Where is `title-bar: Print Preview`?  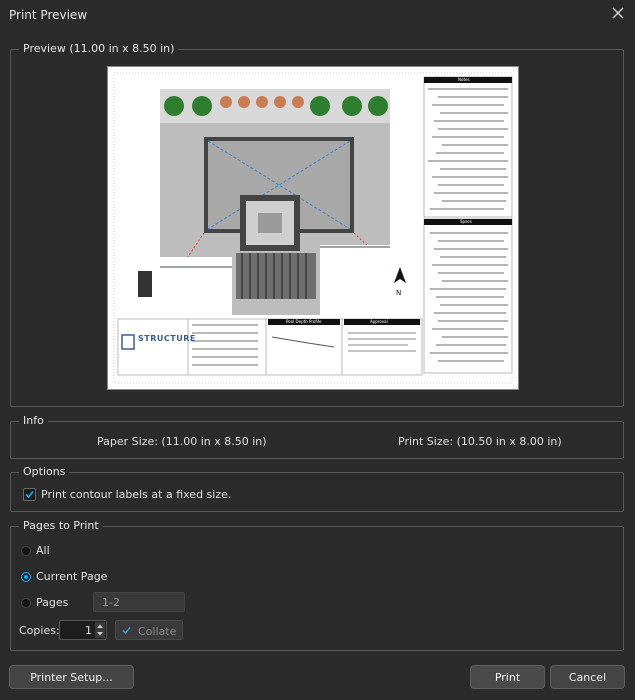
title-bar: Print Preview is located at coordinates (317, 15).